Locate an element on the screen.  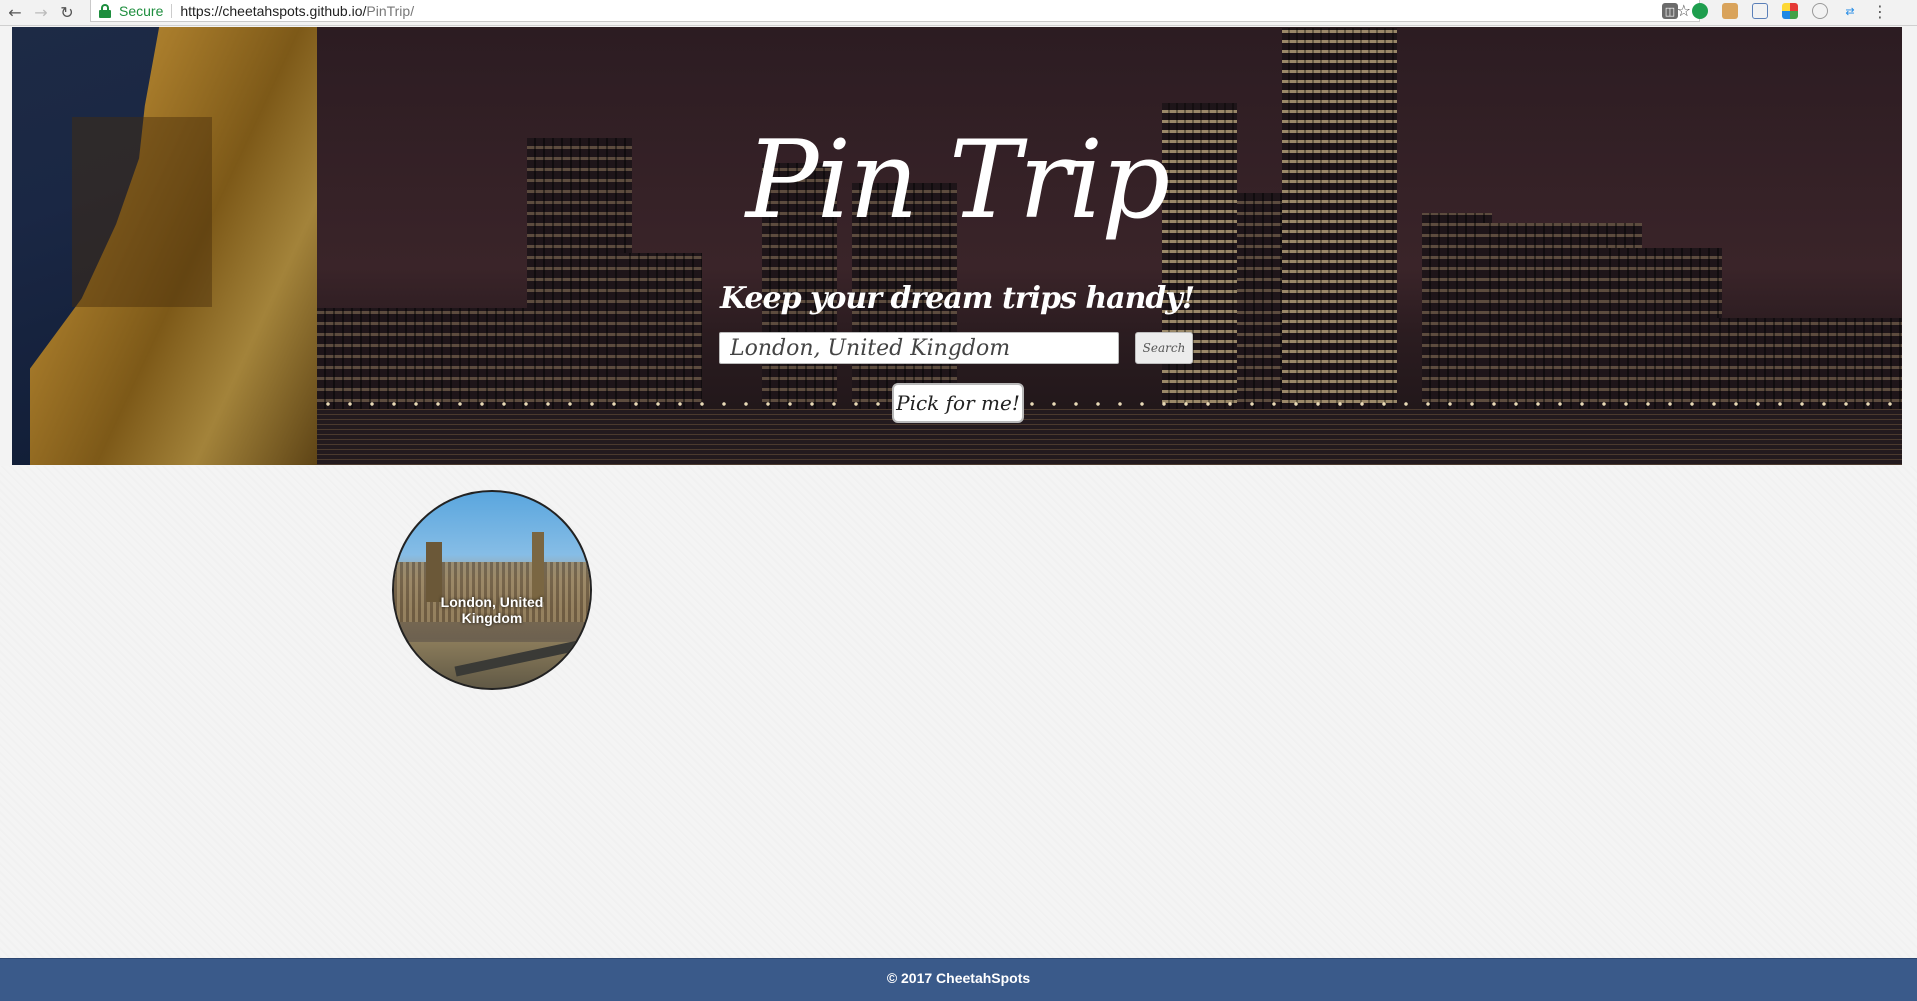
screenshot-extension-icon is located at coordinates (1760, 11).